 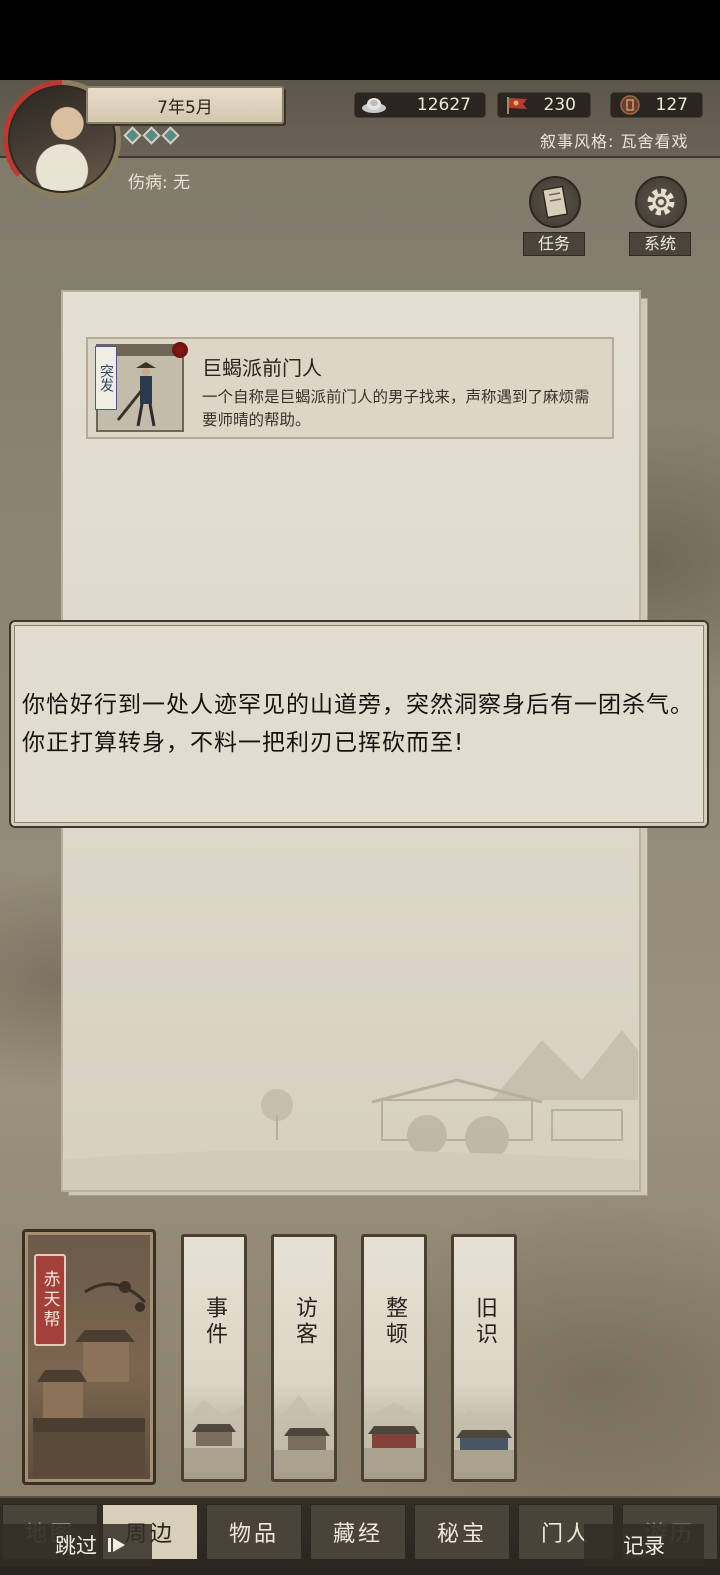 I want to click on status-diamonds, so click(x=151, y=135).